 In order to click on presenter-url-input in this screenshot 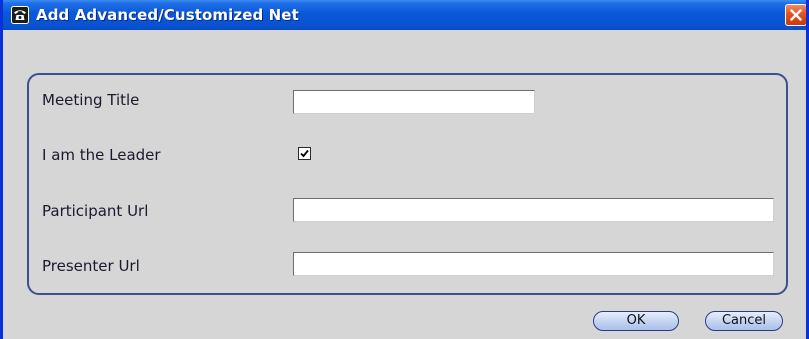, I will do `click(533, 264)`.